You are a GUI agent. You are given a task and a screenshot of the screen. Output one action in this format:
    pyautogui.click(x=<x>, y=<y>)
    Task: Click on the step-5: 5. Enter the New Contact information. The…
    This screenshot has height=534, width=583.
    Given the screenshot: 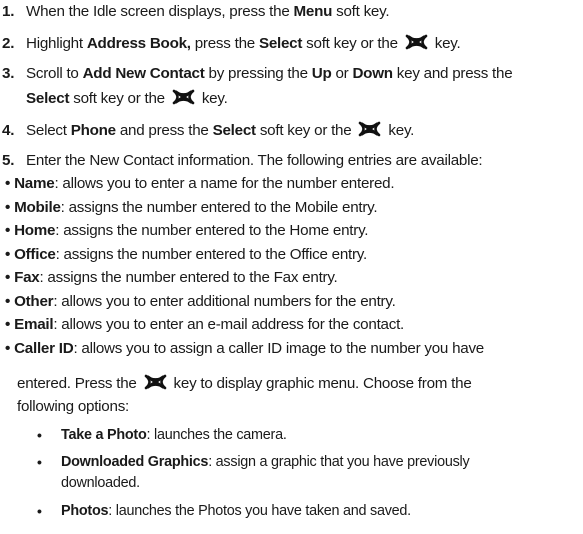 What is the action you would take?
    pyautogui.click(x=242, y=160)
    